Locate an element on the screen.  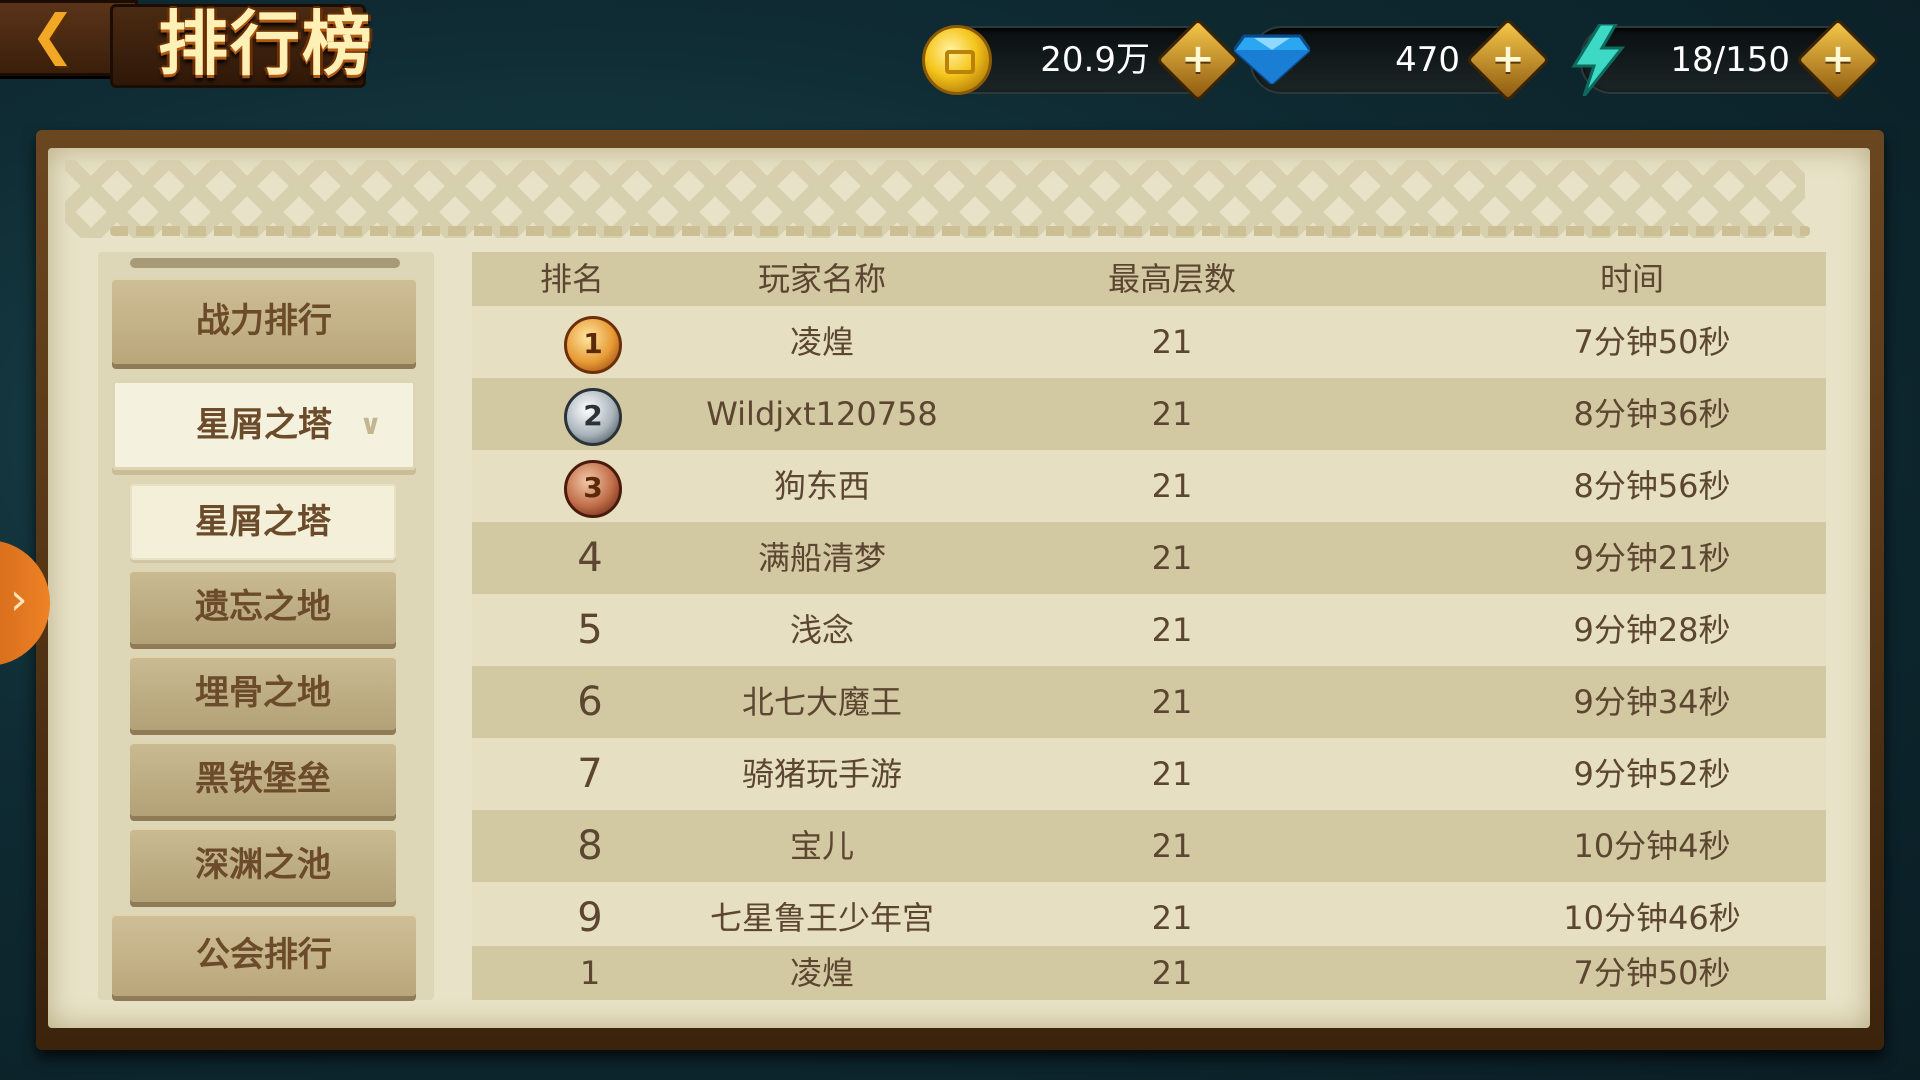
table-row: 6 北七大魔王 21 9分钟34秒 is located at coordinates (1149, 702).